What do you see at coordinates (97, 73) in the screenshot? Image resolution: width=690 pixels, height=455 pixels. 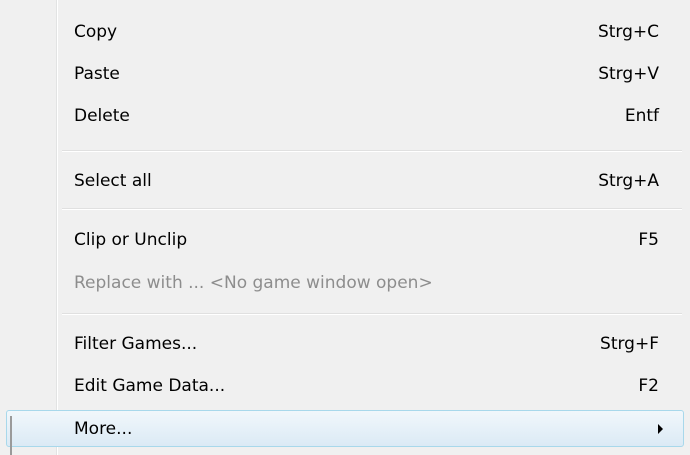 I see `menu-item-label: Paste` at bounding box center [97, 73].